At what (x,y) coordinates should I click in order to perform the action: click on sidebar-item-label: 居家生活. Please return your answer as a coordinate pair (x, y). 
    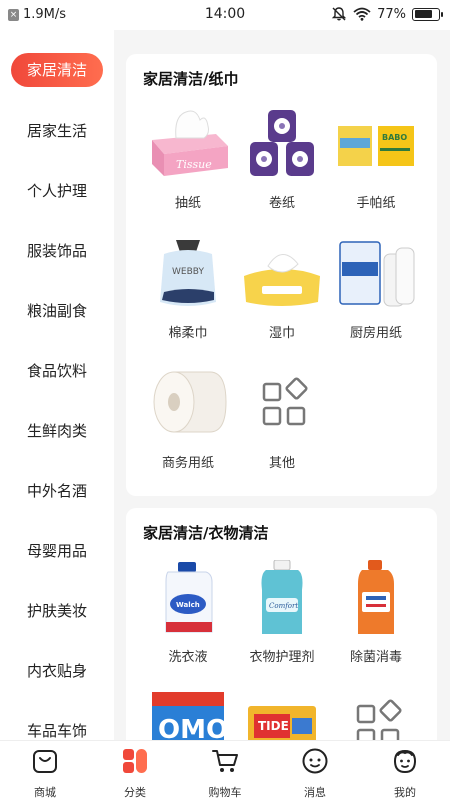
    Looking at the image, I should click on (56, 131).